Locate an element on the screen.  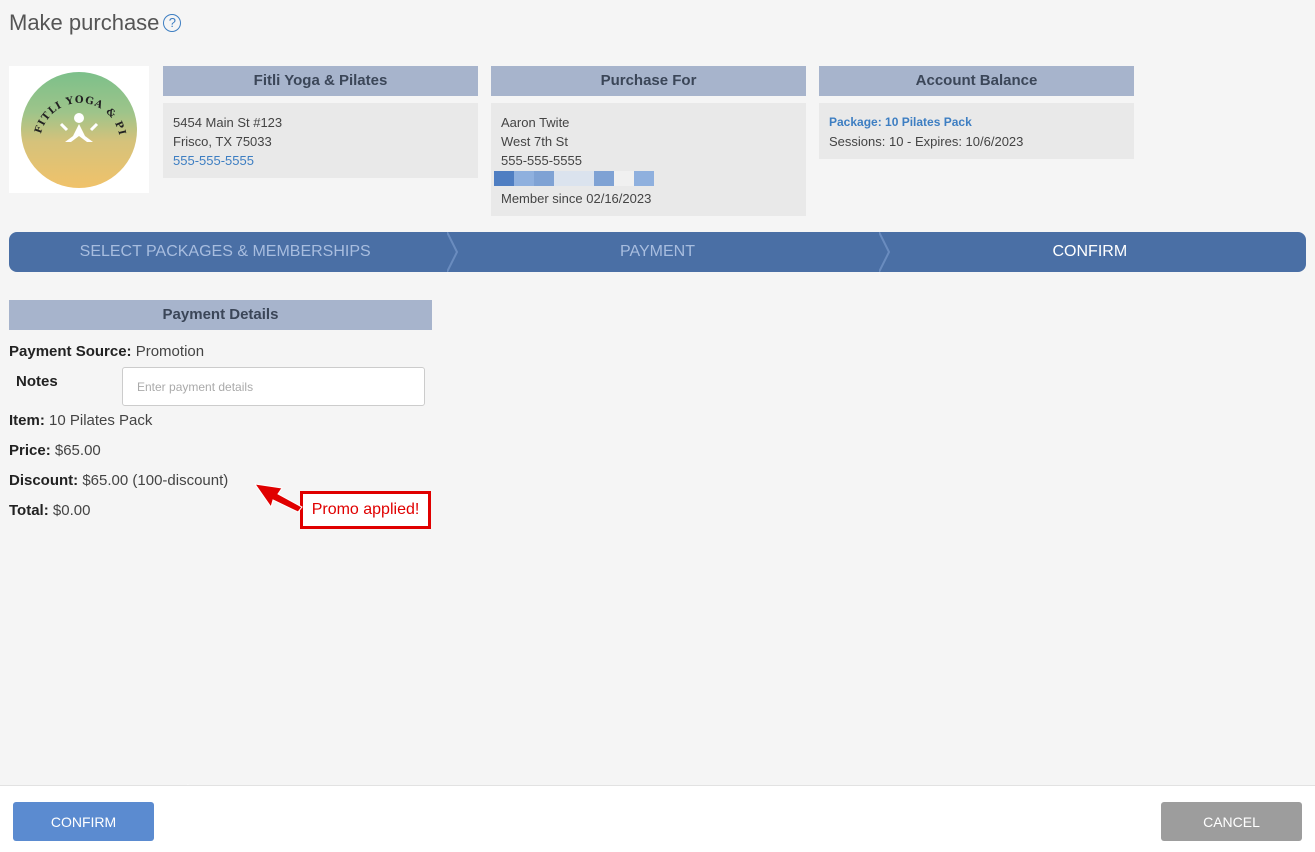
page-title-text: Make purchase is located at coordinates (84, 22).